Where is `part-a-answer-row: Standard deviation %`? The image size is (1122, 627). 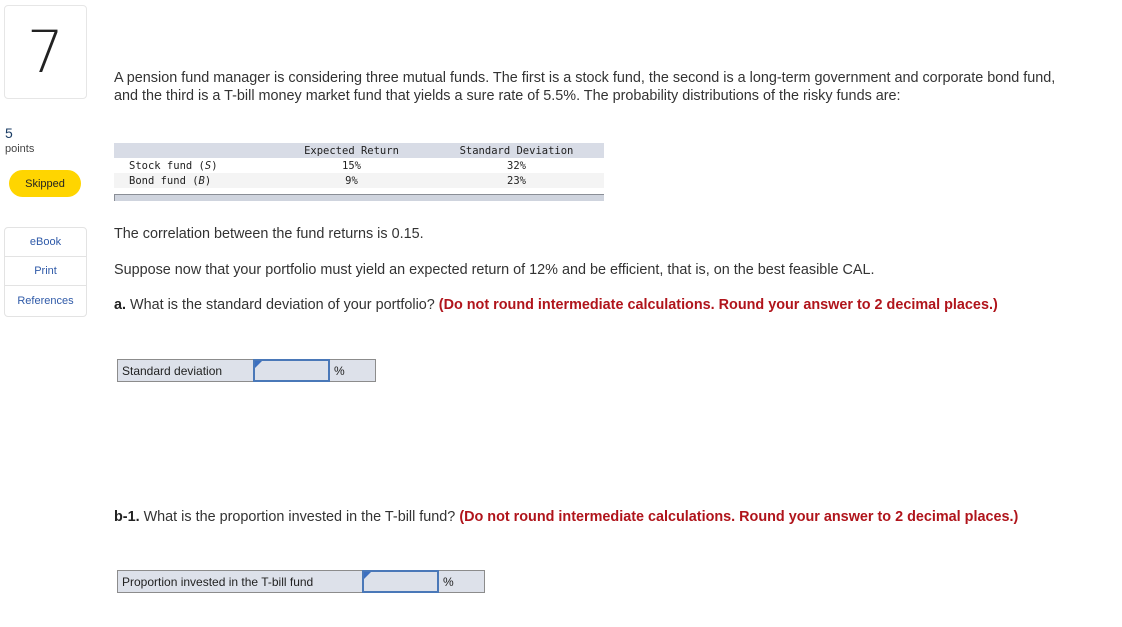
part-a-answer-row: Standard deviation % is located at coordinates (246, 370).